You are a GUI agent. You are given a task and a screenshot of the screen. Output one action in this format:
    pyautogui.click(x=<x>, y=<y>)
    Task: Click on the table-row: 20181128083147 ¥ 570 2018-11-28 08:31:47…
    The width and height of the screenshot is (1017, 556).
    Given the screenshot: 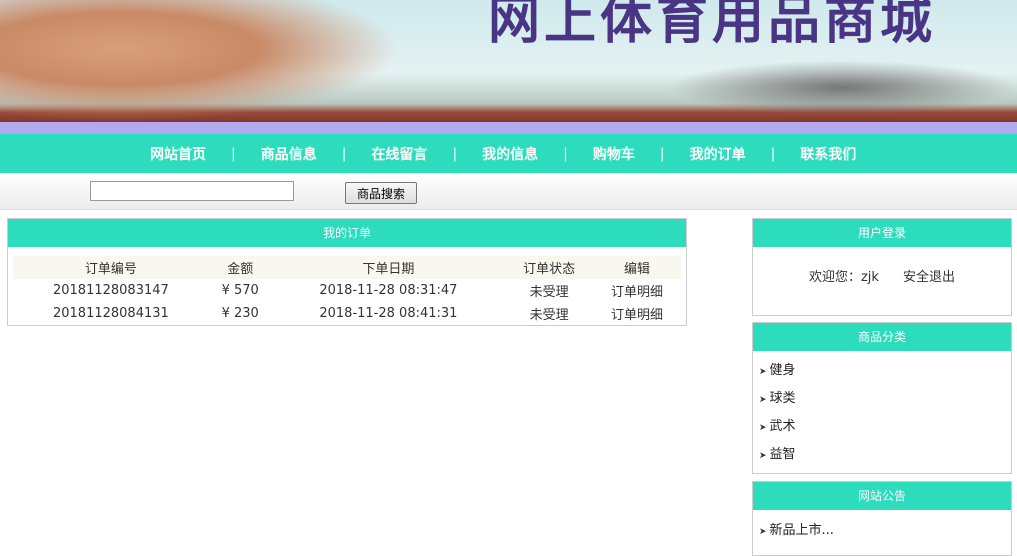 What is the action you would take?
    pyautogui.click(x=347, y=290)
    